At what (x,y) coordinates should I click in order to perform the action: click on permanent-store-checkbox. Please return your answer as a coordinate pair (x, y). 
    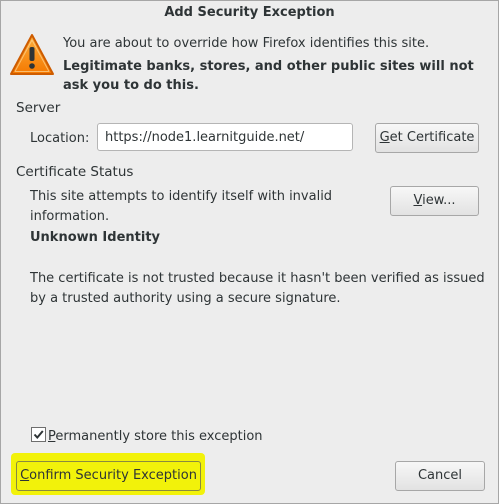
    Looking at the image, I should click on (38, 434).